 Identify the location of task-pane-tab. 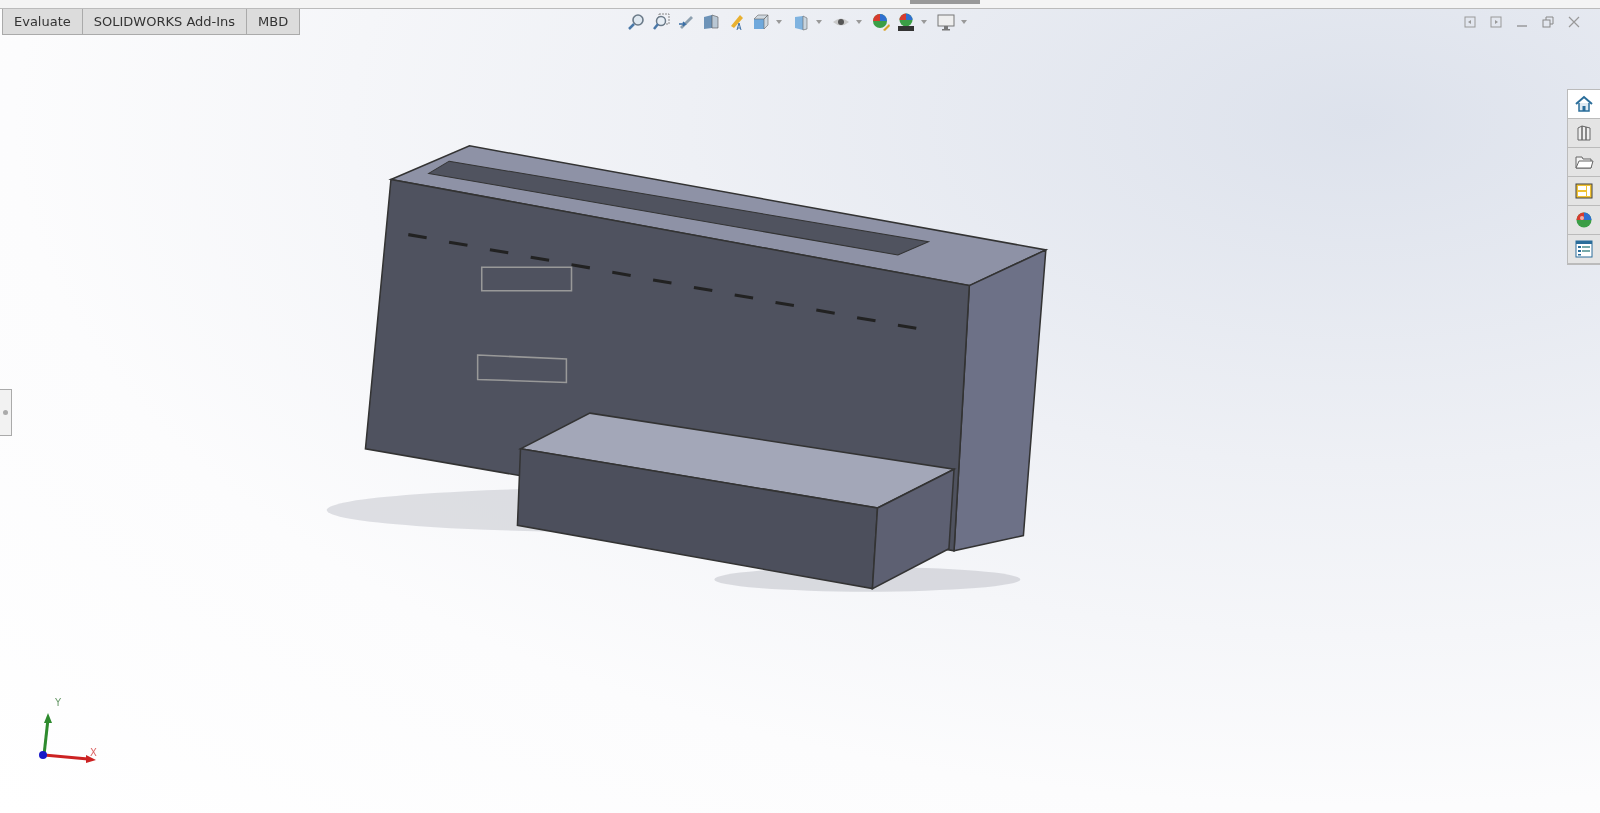
(1584, 104).